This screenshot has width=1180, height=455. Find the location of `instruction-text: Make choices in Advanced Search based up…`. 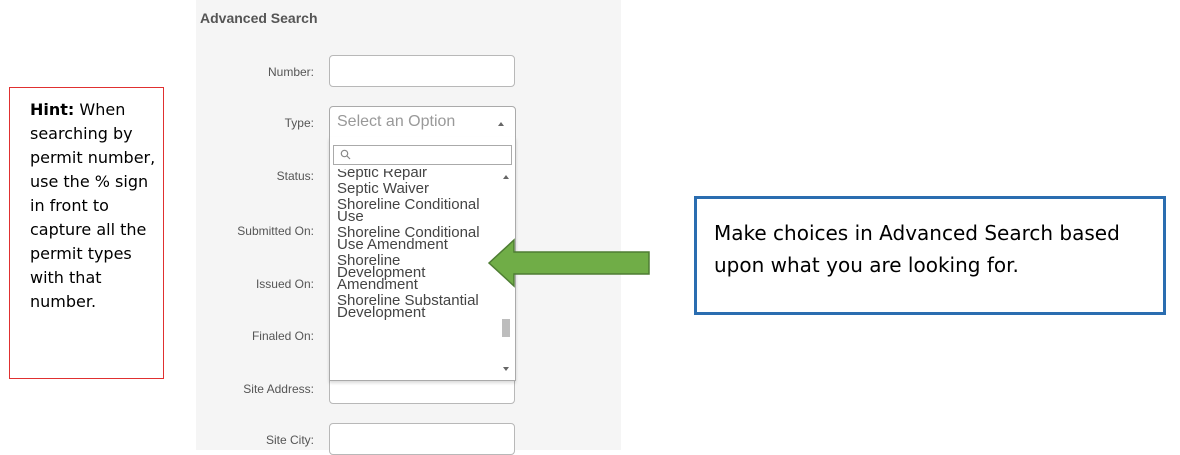

instruction-text: Make choices in Advanced Search based up… is located at coordinates (917, 249).